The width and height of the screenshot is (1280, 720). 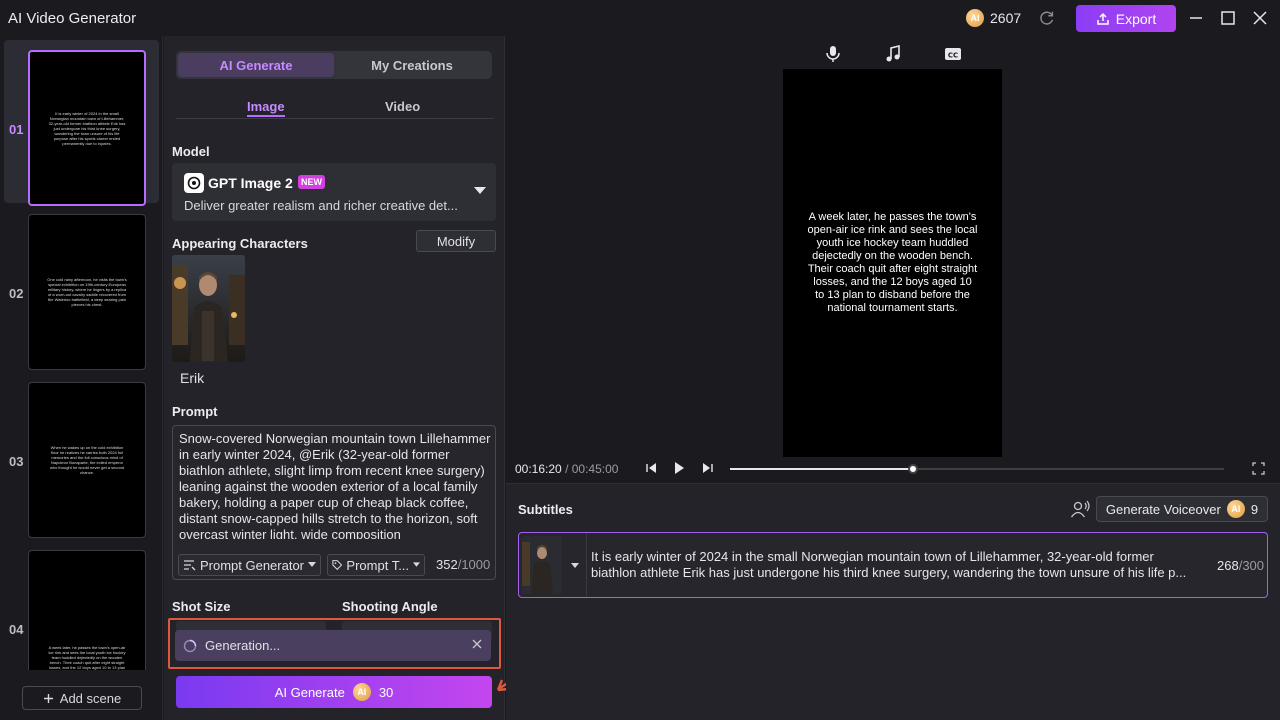 What do you see at coordinates (311, 182) in the screenshot?
I see `new-badge: NEW` at bounding box center [311, 182].